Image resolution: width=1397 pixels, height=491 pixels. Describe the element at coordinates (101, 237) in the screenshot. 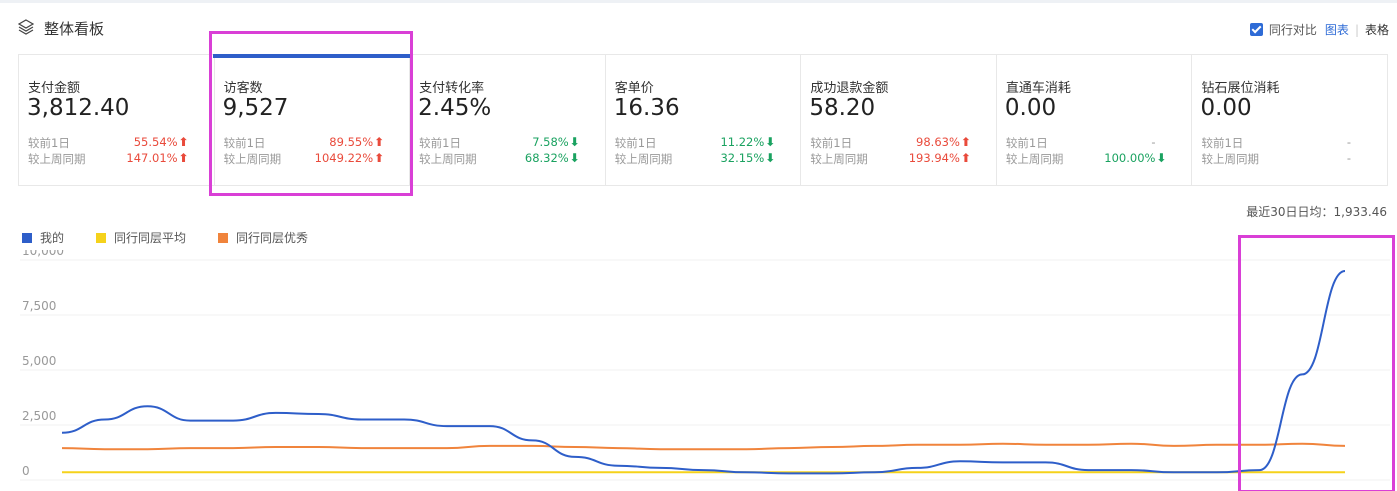

I see `legend-swatch-peer-average` at that location.